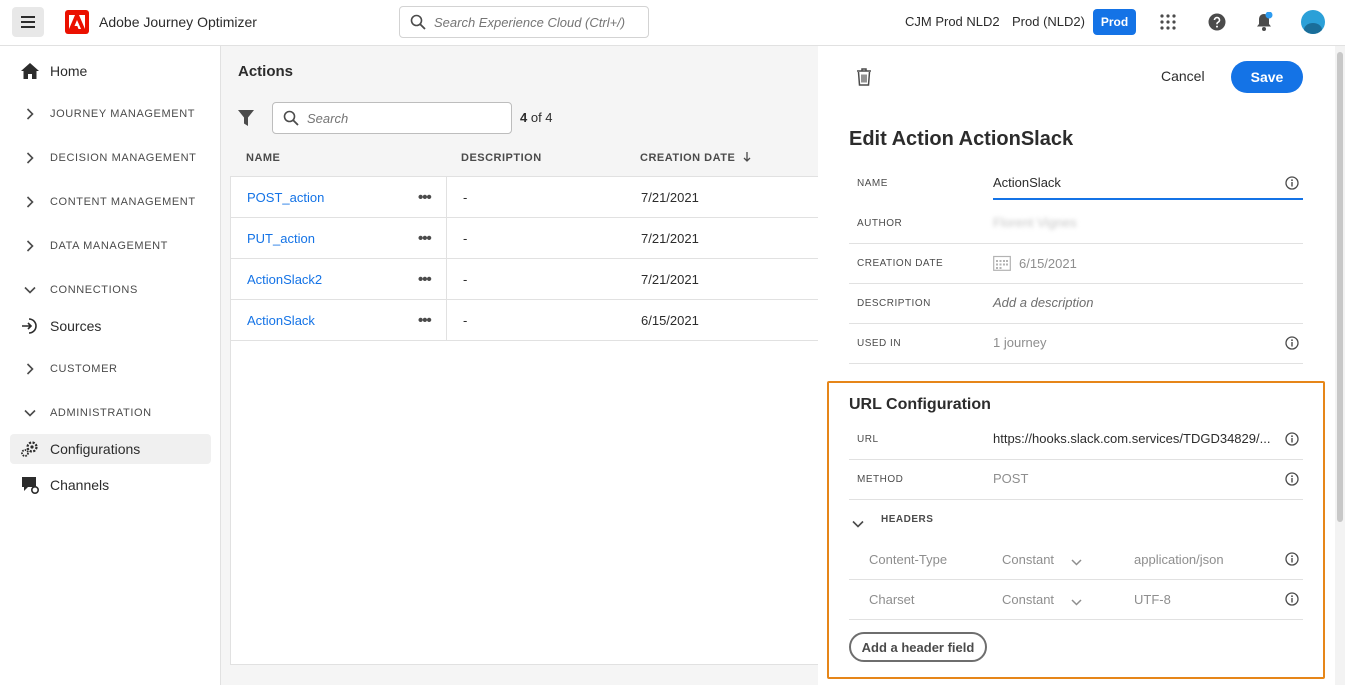  Describe the element at coordinates (30, 449) in the screenshot. I see `gear-icon` at that location.